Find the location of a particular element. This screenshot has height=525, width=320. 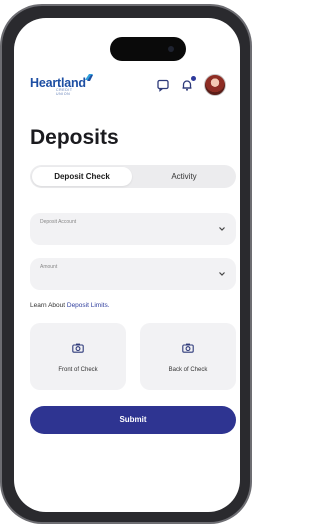

amount-label: Amount is located at coordinates (49, 267).